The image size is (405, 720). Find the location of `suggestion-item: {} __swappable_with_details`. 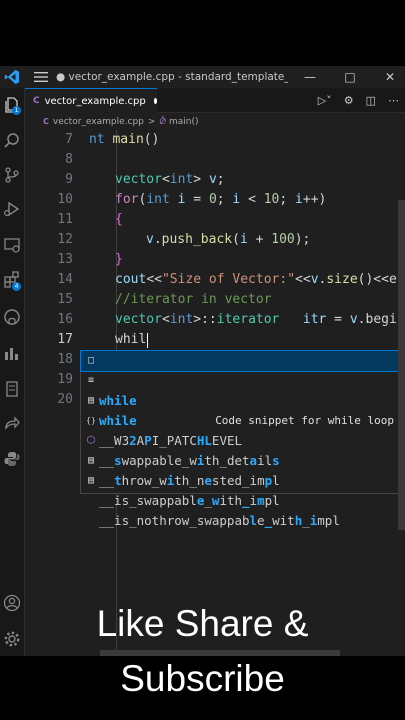

suggestion-item: {} __swappable_with_details is located at coordinates (241, 439).